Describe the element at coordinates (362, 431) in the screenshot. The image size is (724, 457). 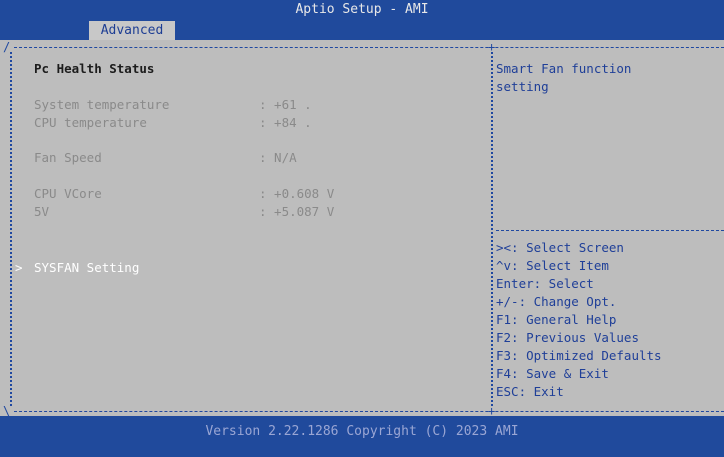
I see `version-footer: Version 2.22.1286 Copyright (C) 2023 AMI` at that location.